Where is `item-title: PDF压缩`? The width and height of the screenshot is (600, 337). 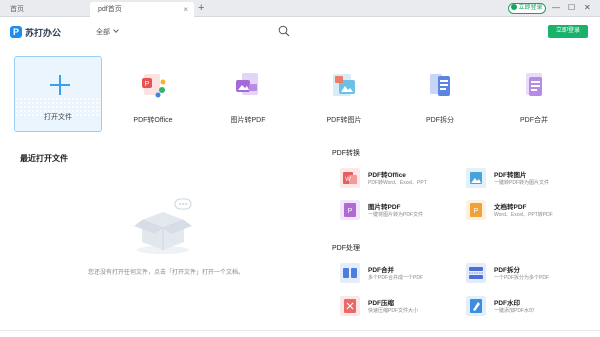
item-title: PDF压缩 is located at coordinates (381, 303).